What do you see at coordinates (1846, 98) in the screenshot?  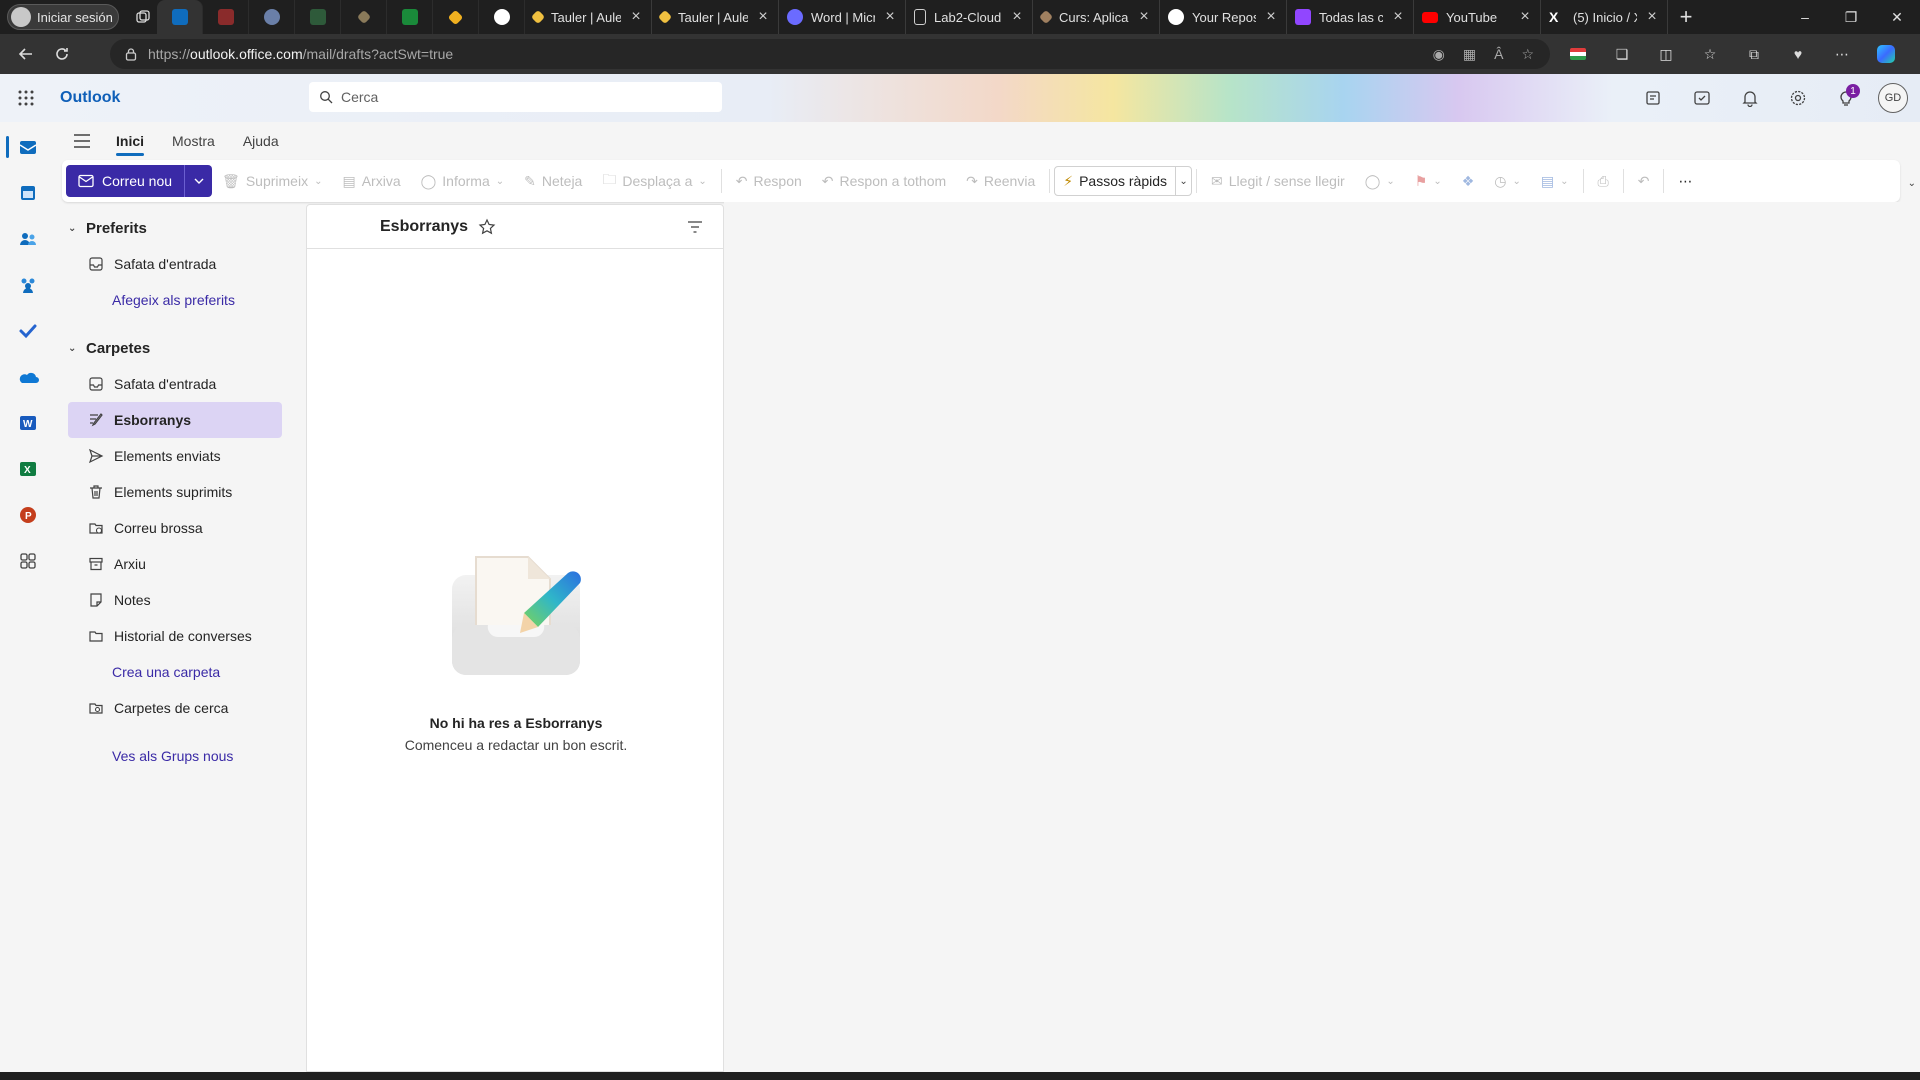 I see `tips-lightbulb-icon: 1` at bounding box center [1846, 98].